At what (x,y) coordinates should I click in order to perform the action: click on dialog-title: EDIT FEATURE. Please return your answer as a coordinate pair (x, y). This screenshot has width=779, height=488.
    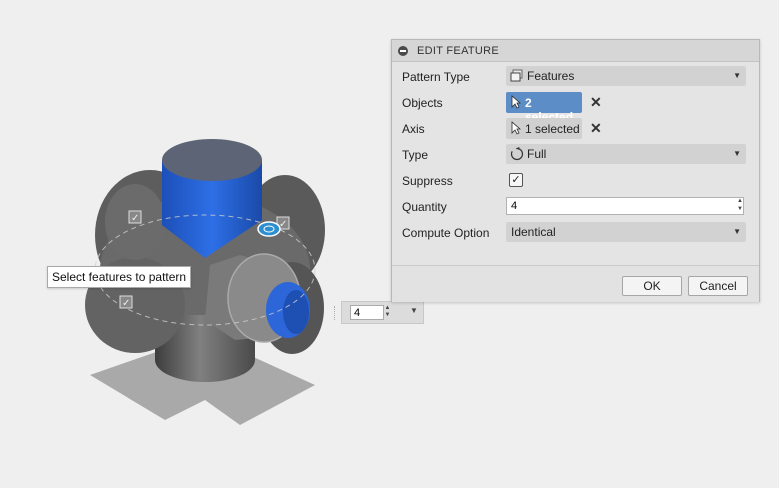
    Looking at the image, I should click on (458, 50).